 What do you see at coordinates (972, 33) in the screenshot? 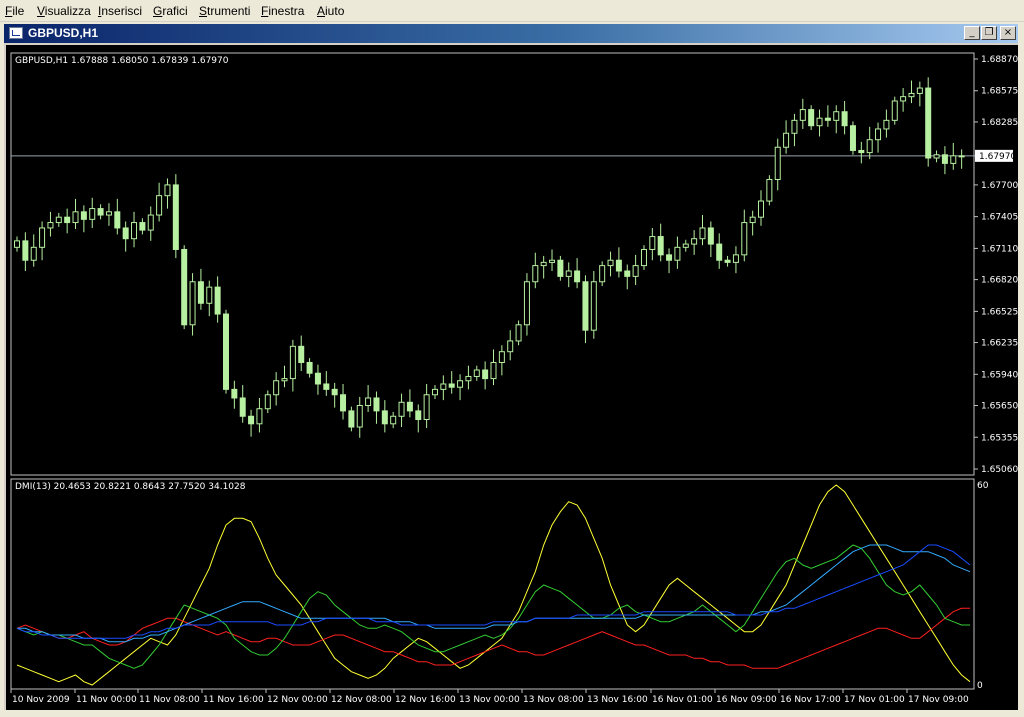
I see `minimize-button: _` at bounding box center [972, 33].